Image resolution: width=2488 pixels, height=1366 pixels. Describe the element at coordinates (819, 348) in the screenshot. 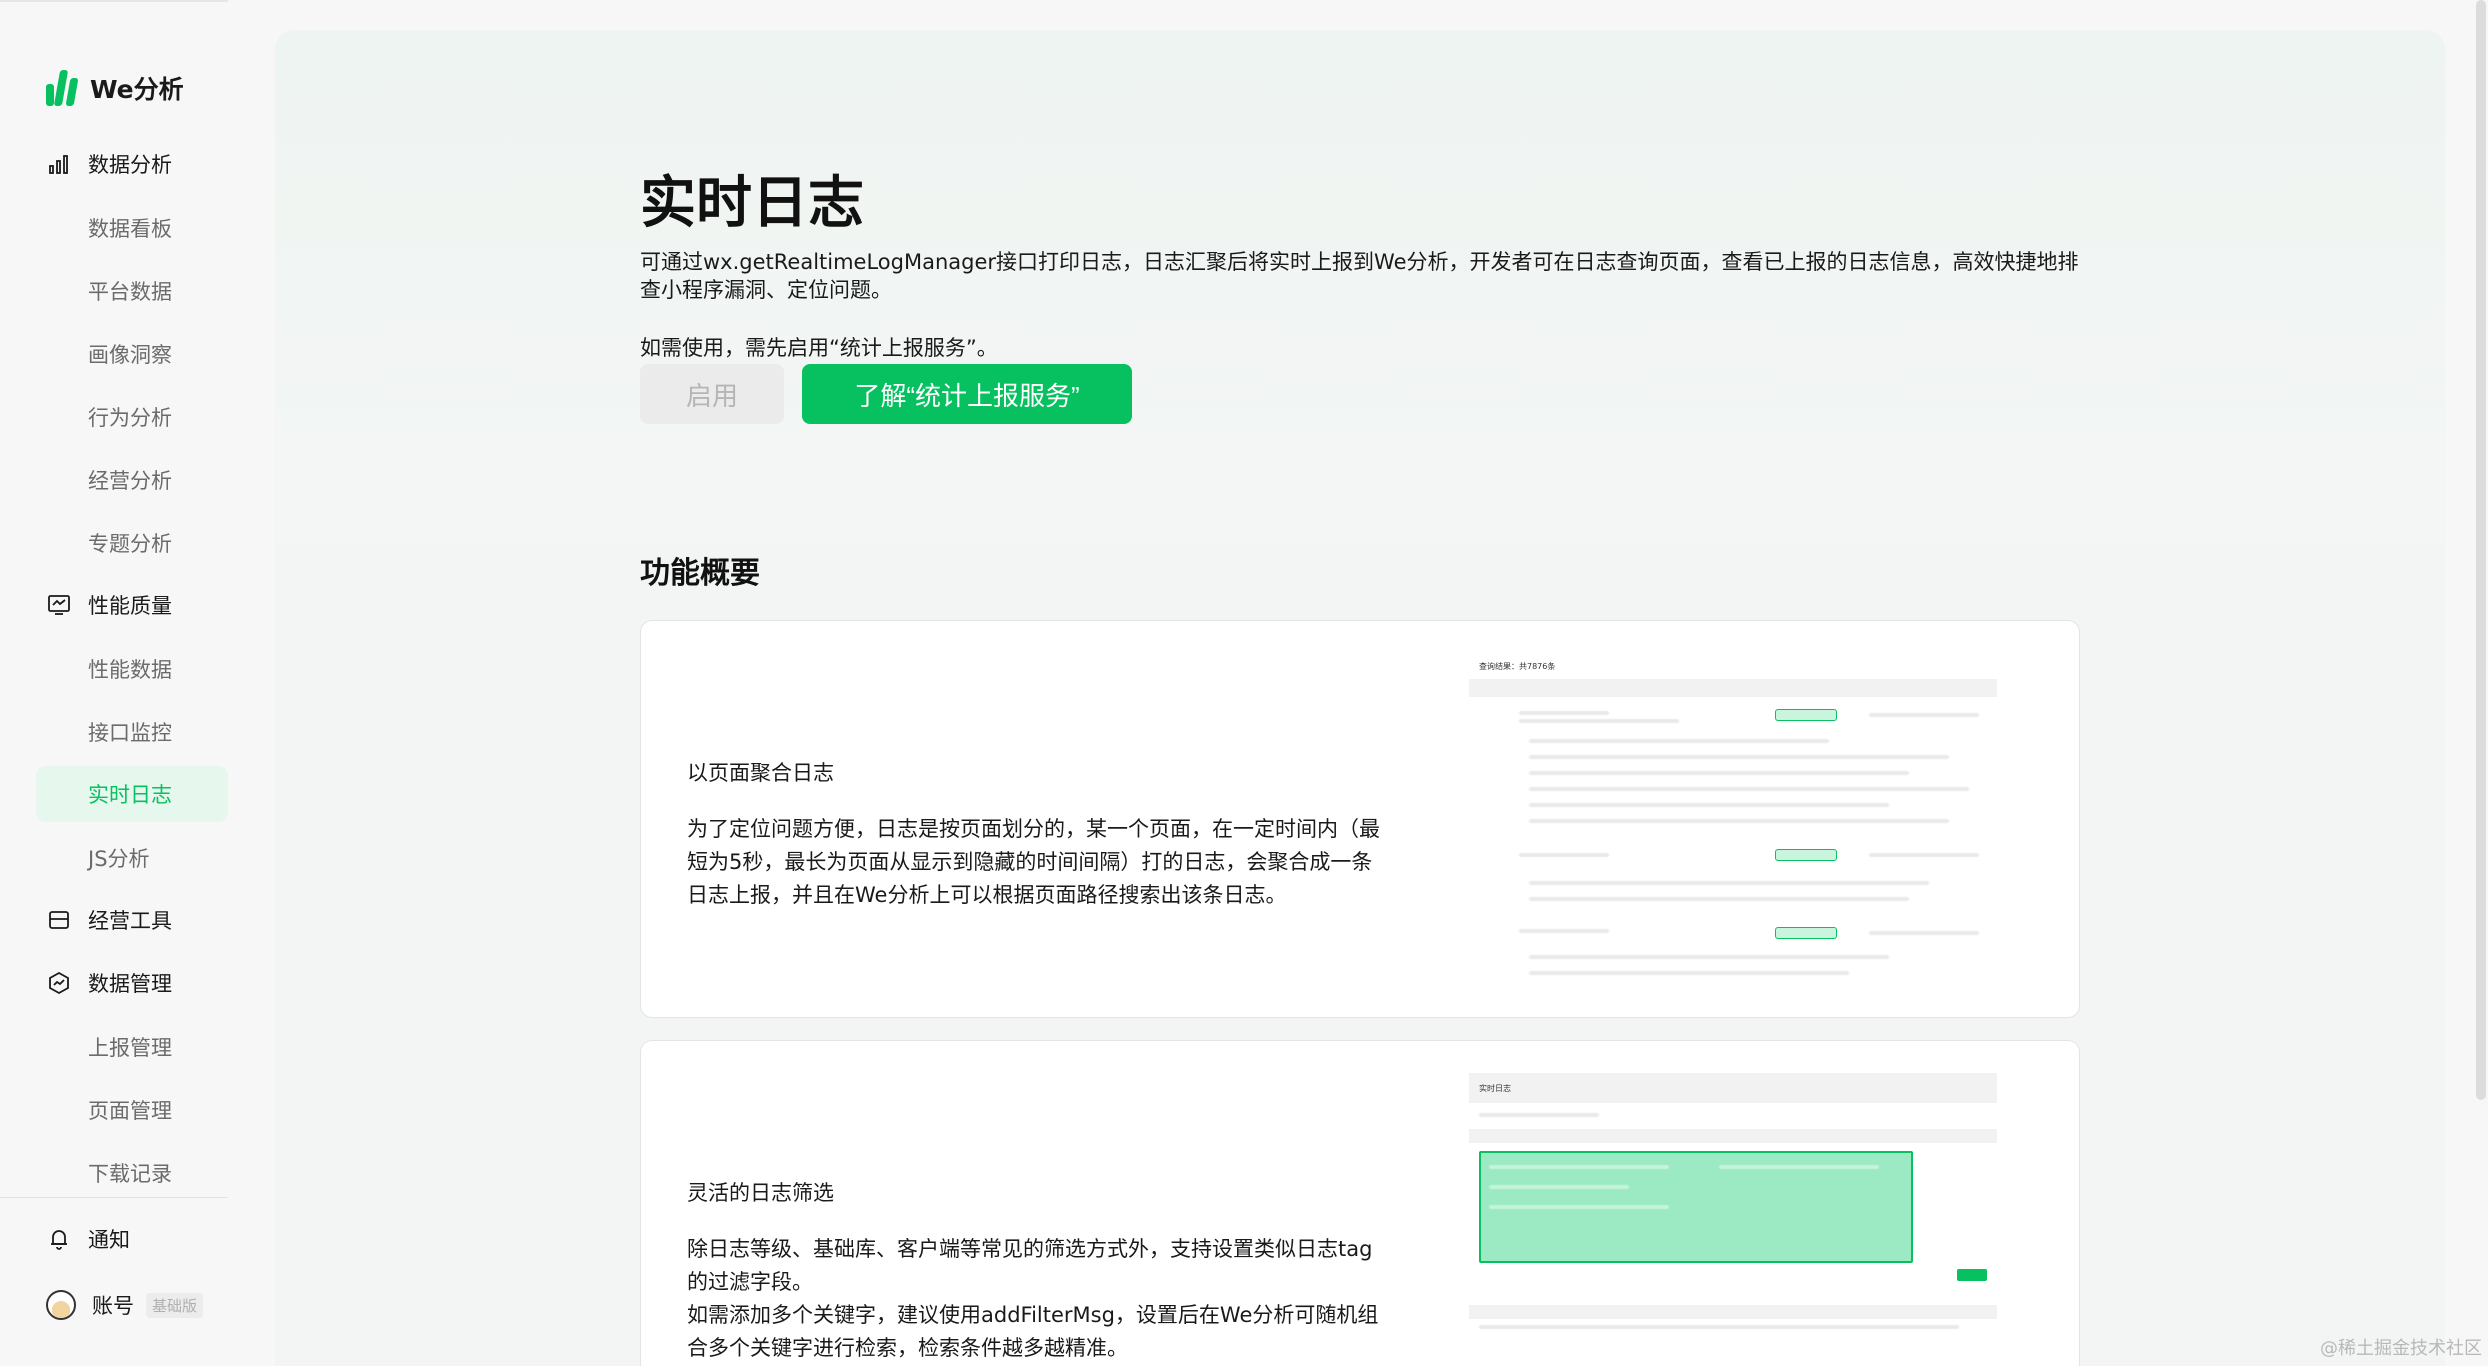

I see `enable-note: 如需使用，需先启用“统计上报服务”。` at that location.